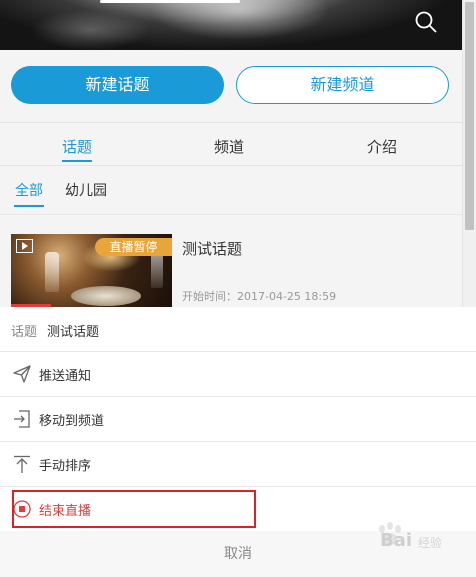  What do you see at coordinates (342, 85) in the screenshot?
I see `new-channel-button: 新建频道` at bounding box center [342, 85].